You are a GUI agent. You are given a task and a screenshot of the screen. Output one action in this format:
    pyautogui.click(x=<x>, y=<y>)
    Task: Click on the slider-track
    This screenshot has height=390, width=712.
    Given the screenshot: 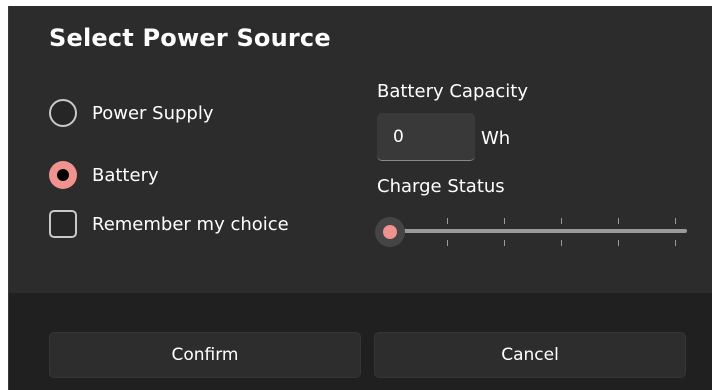 What is the action you would take?
    pyautogui.click(x=538, y=231)
    